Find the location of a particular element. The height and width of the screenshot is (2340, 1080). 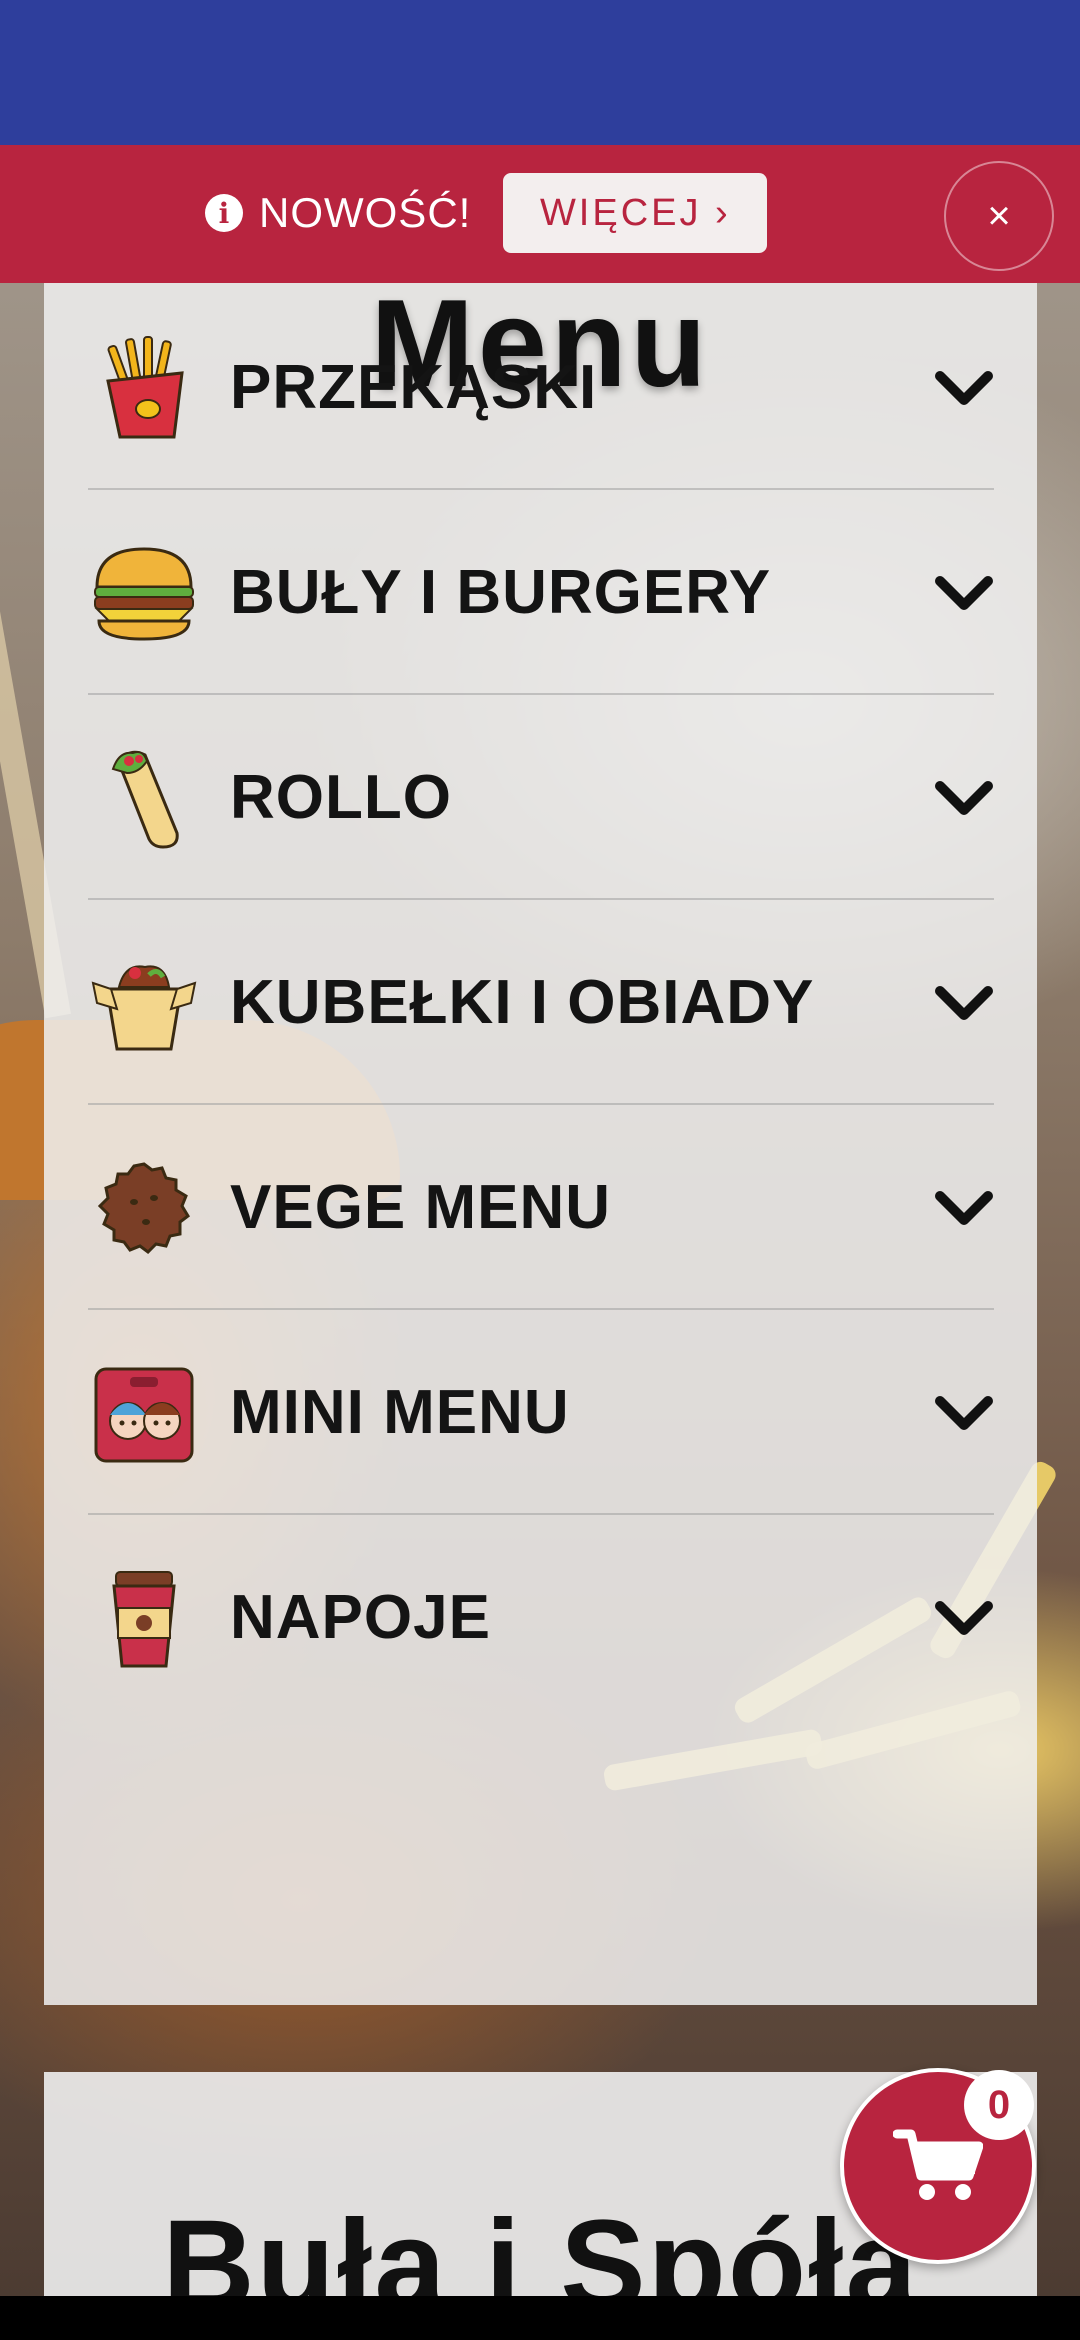

top-header is located at coordinates (540, 72).